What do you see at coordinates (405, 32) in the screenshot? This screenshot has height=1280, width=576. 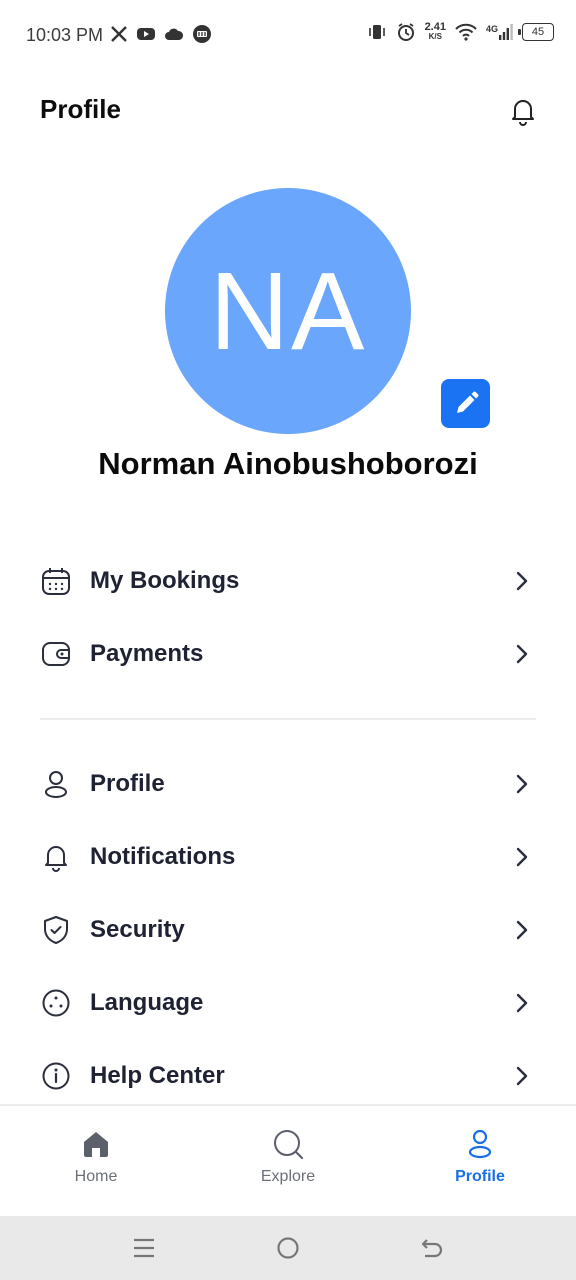 I see `alarm-icon` at bounding box center [405, 32].